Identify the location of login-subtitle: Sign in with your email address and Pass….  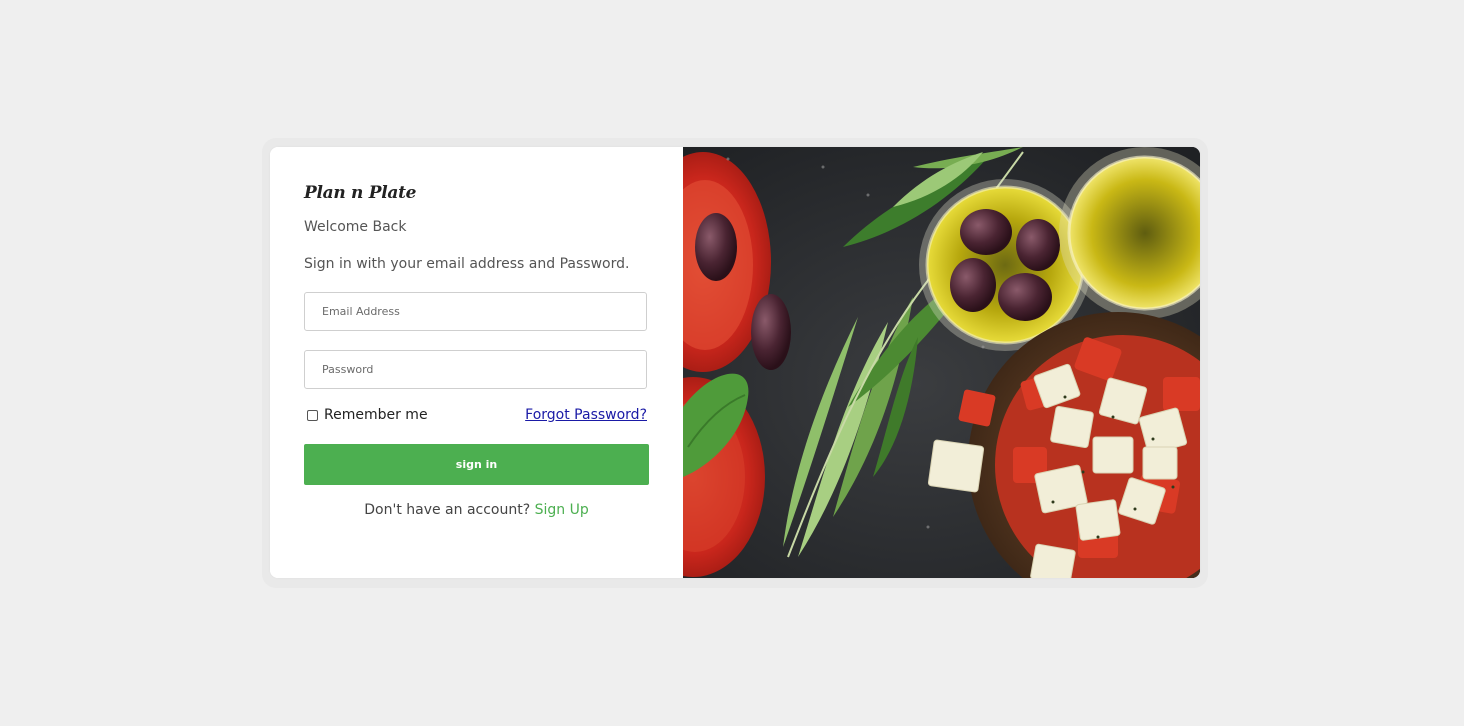
(467, 264).